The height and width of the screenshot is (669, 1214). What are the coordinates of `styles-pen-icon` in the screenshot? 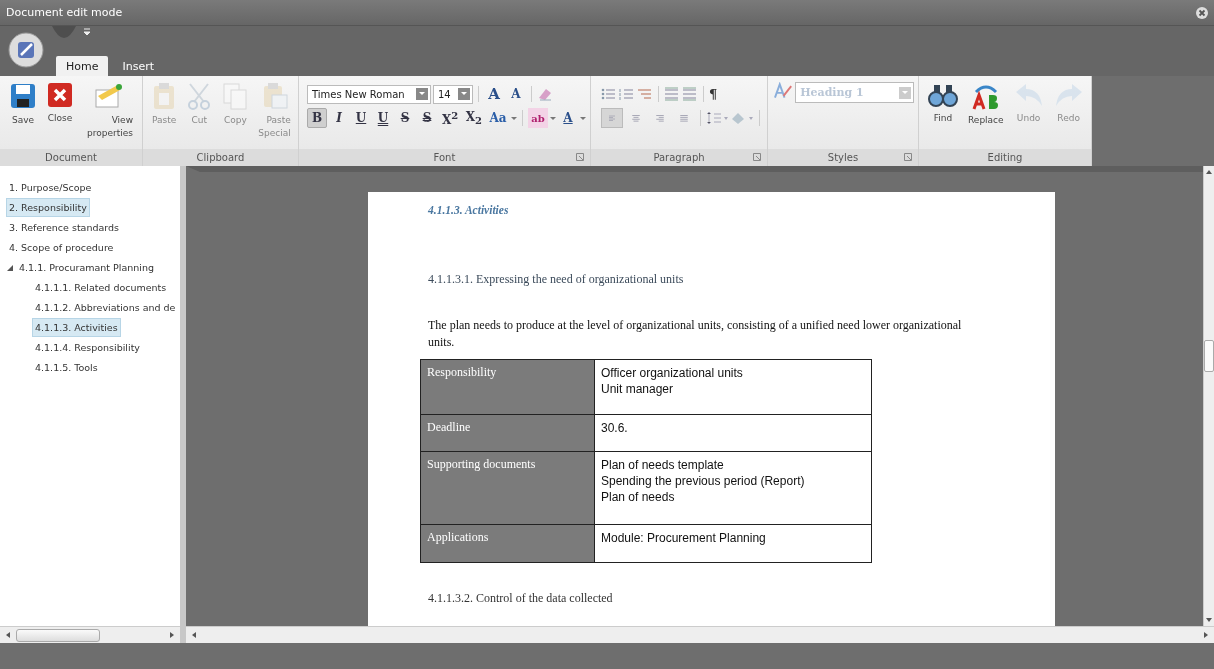 It's located at (784, 91).